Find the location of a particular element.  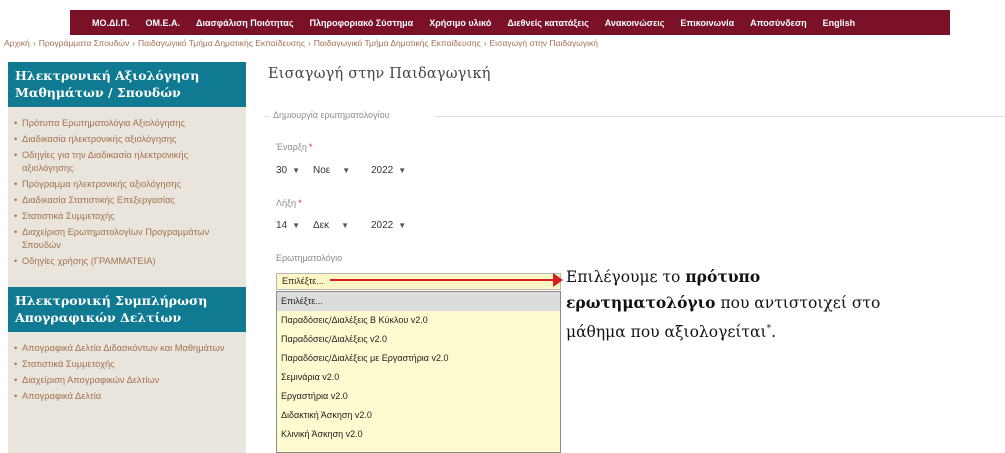

questionnaire-option-clinical-practice: Κλινική Άσκηση v2.0 is located at coordinates (418, 434).